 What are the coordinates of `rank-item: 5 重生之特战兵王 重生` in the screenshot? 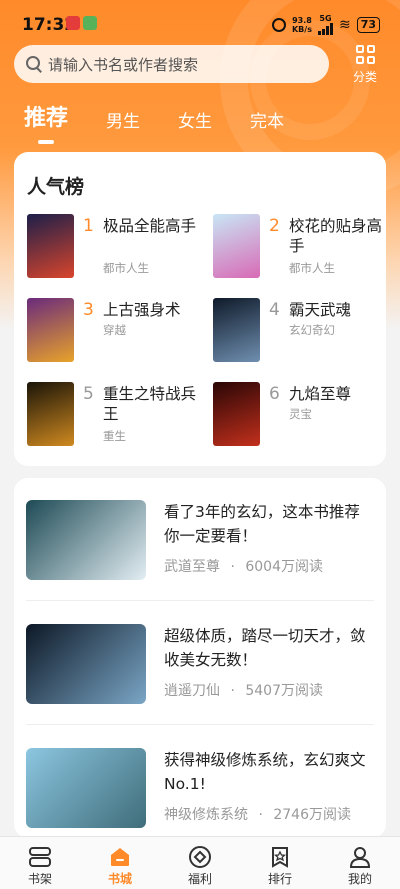 It's located at (117, 415).